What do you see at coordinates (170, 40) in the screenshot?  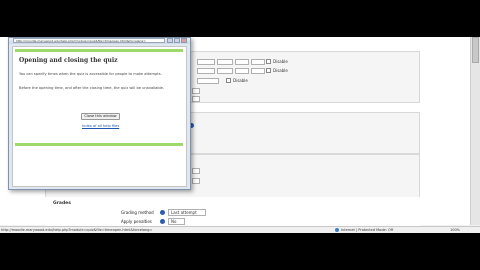 I see `minimize-icon` at bounding box center [170, 40].